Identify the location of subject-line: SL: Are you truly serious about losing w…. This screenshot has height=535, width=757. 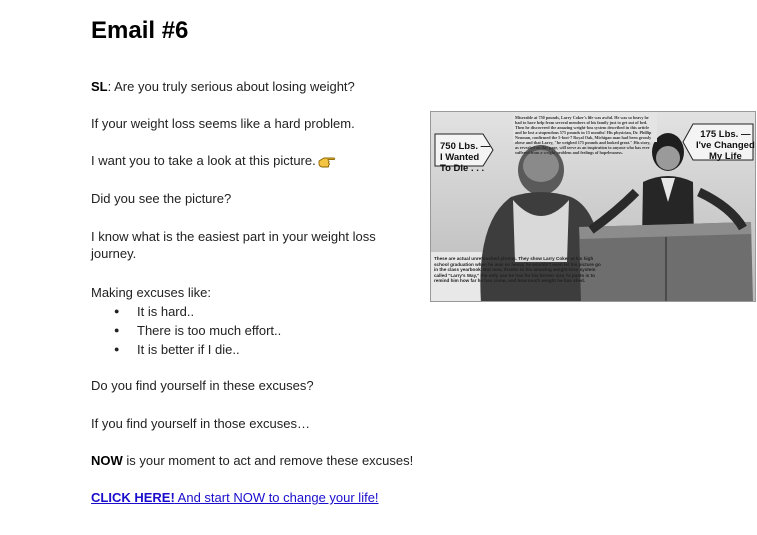
(223, 86).